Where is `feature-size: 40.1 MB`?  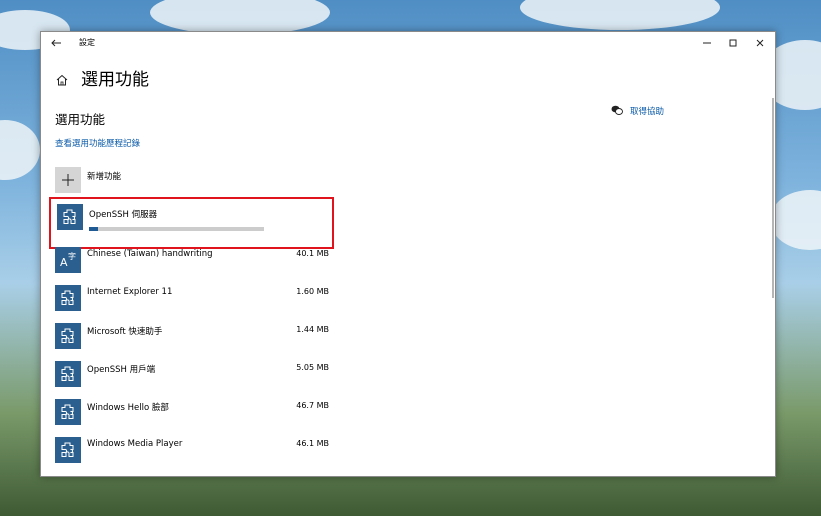 feature-size: 40.1 MB is located at coordinates (312, 253).